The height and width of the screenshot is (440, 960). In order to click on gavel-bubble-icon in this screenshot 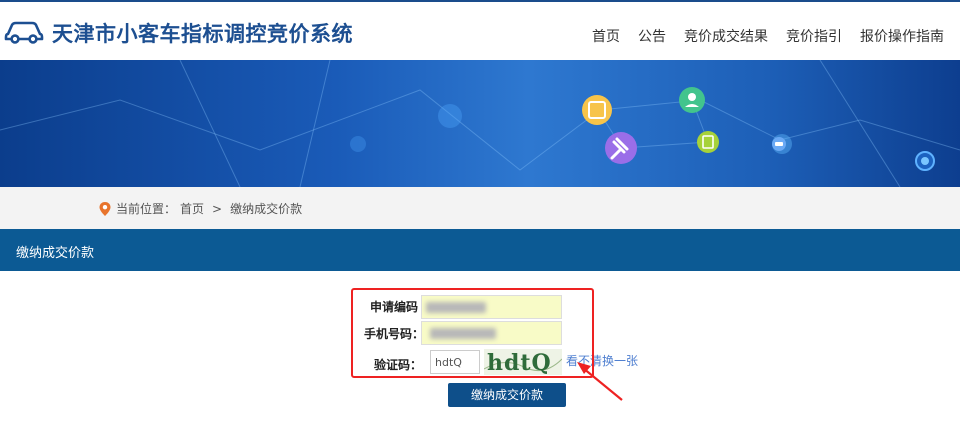, I will do `click(621, 148)`.